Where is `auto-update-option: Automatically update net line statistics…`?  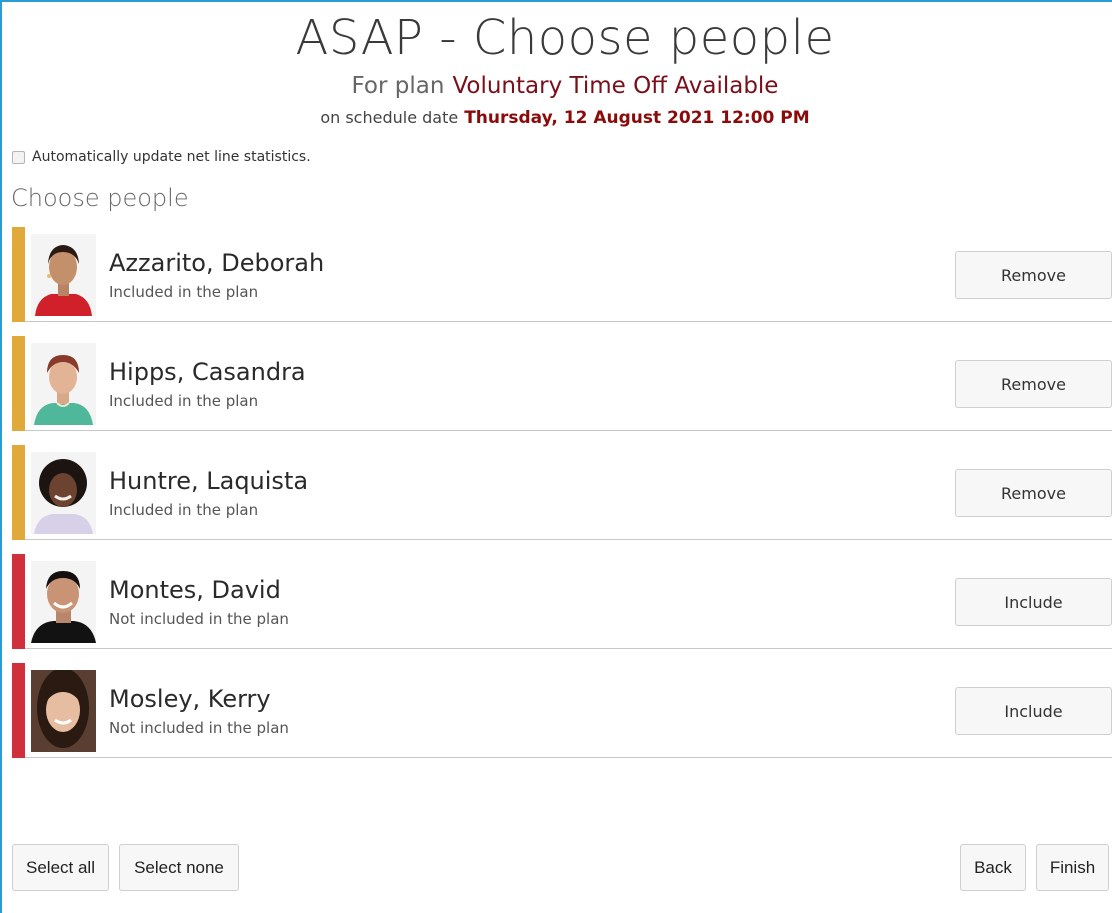 auto-update-option: Automatically update net line statistics… is located at coordinates (161, 157).